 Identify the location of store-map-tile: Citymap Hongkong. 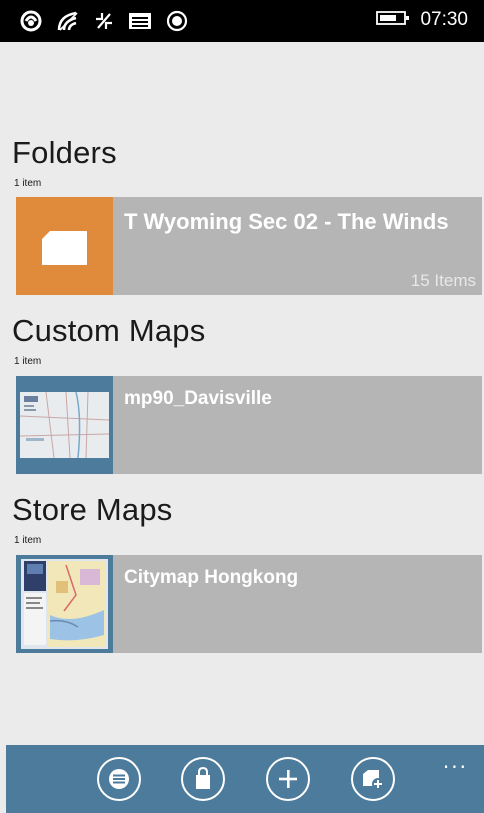
(249, 604).